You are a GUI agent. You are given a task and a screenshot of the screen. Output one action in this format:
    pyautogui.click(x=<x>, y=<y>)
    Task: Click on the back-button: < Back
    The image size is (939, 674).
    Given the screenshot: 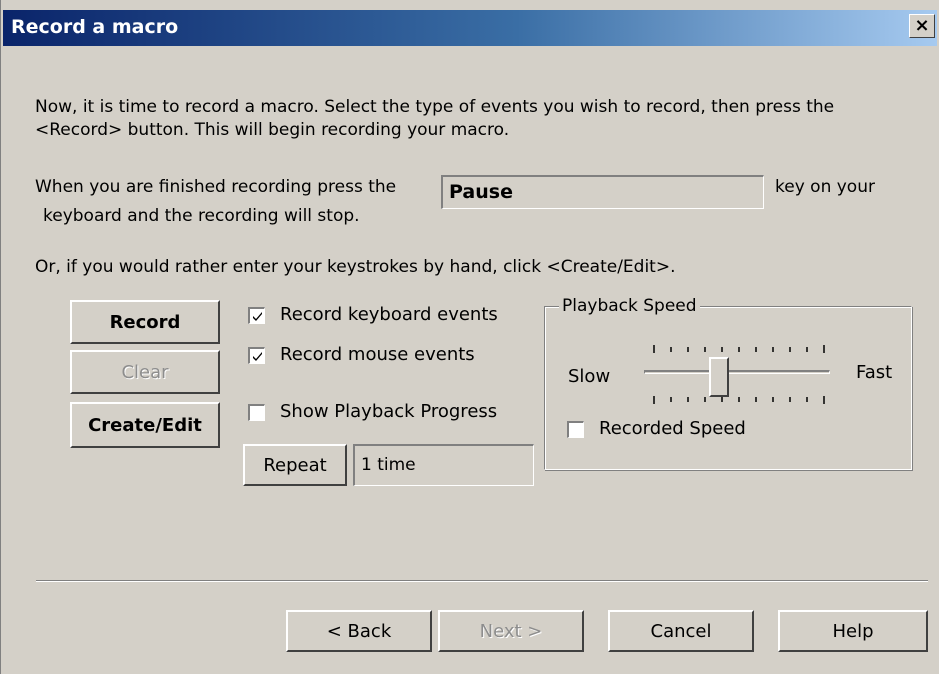 What is the action you would take?
    pyautogui.click(x=359, y=631)
    